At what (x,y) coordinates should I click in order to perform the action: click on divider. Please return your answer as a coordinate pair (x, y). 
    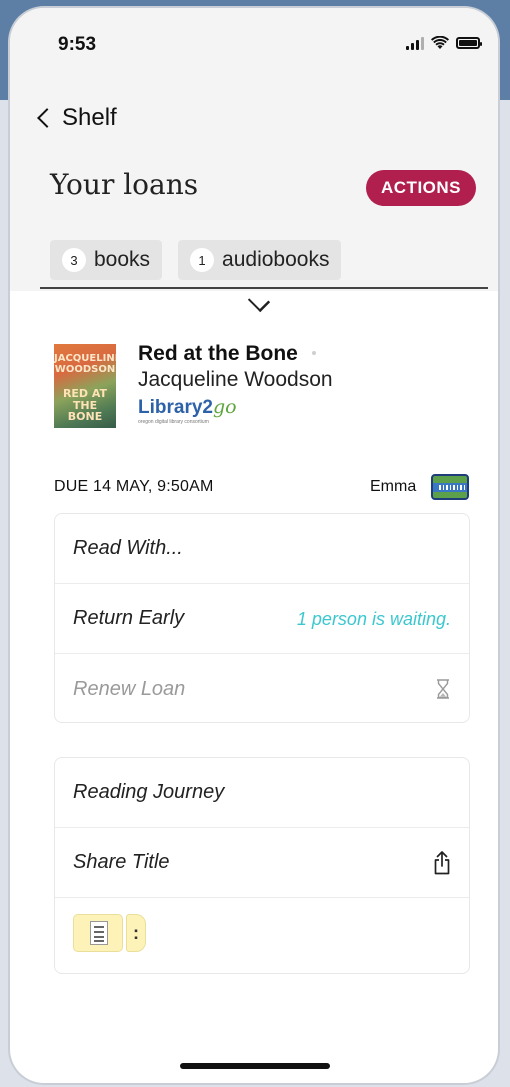
    Looking at the image, I should click on (264, 288).